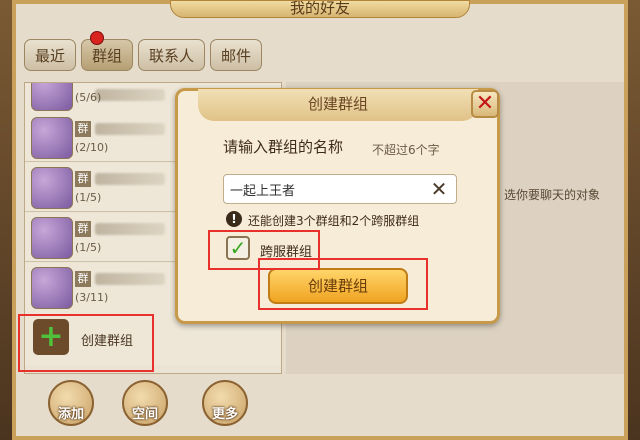 The image size is (640, 440). What do you see at coordinates (107, 55) in the screenshot?
I see `tab-groups: 群组` at bounding box center [107, 55].